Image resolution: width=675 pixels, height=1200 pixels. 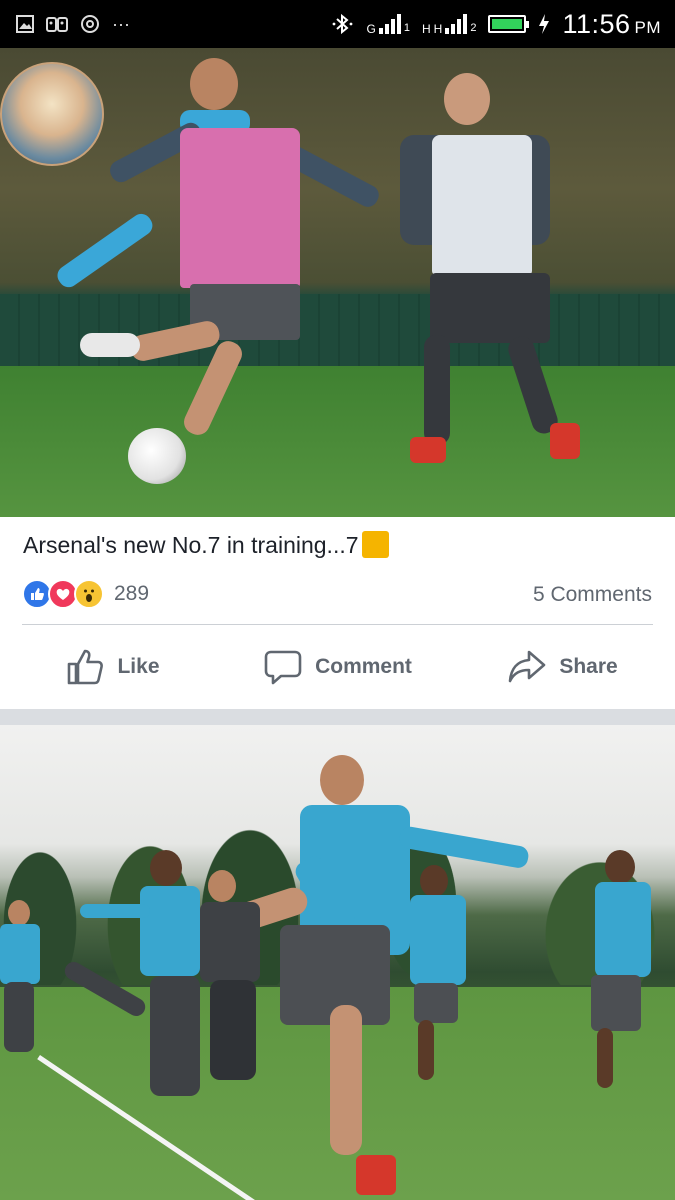 What do you see at coordinates (57, 24) in the screenshot?
I see `robot-icon` at bounding box center [57, 24].